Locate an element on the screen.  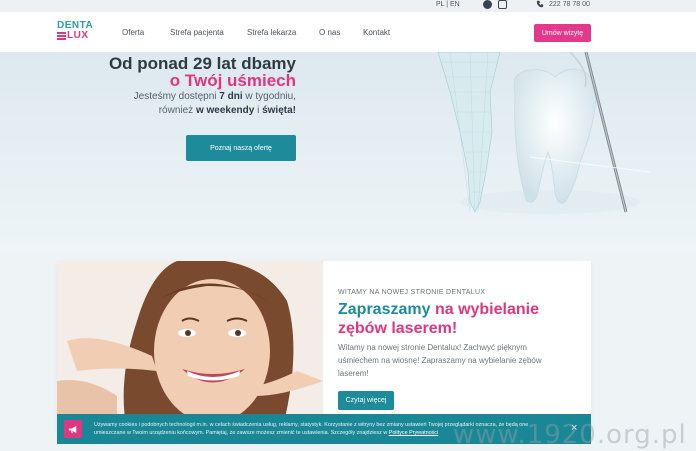
watermark-text: www.1920.org.pl is located at coordinates (570, 435).